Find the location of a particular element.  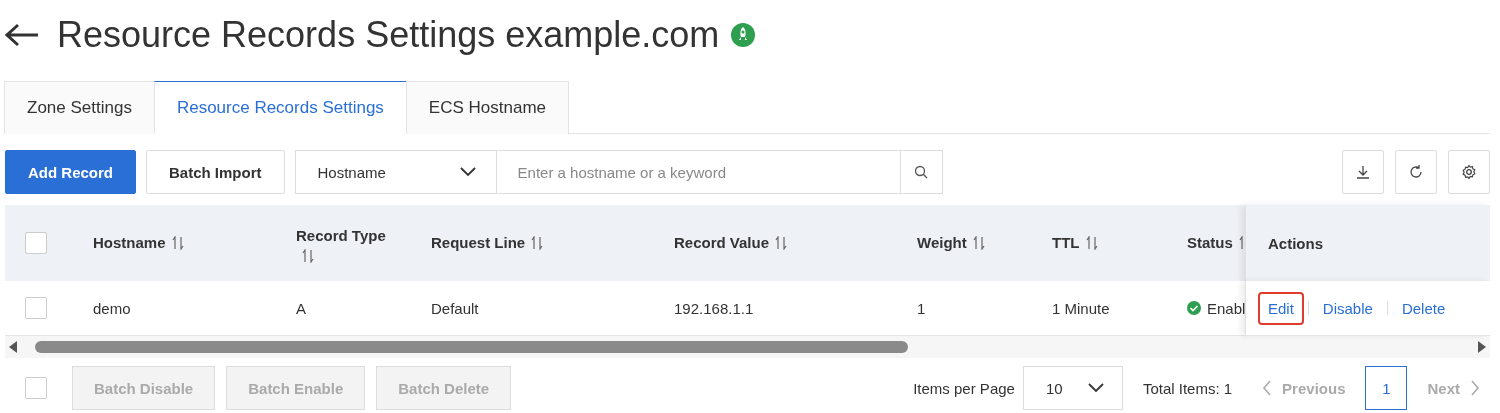

page-number: 1 is located at coordinates (1386, 388).